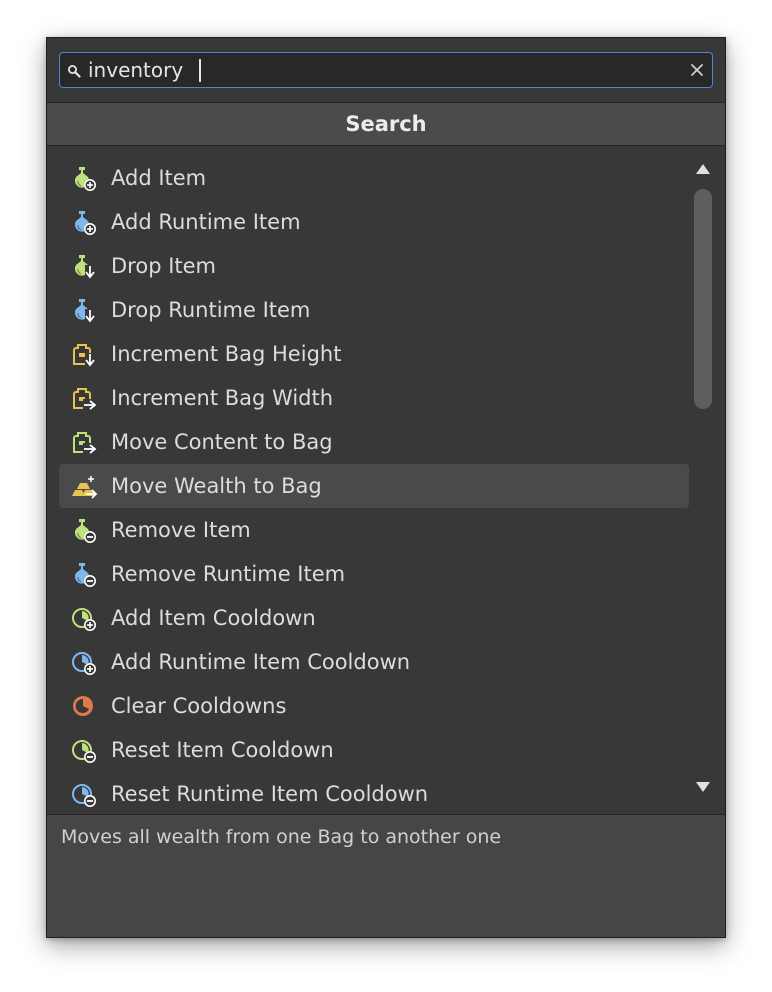  I want to click on list-item: Increment Bag Width, so click(374, 398).